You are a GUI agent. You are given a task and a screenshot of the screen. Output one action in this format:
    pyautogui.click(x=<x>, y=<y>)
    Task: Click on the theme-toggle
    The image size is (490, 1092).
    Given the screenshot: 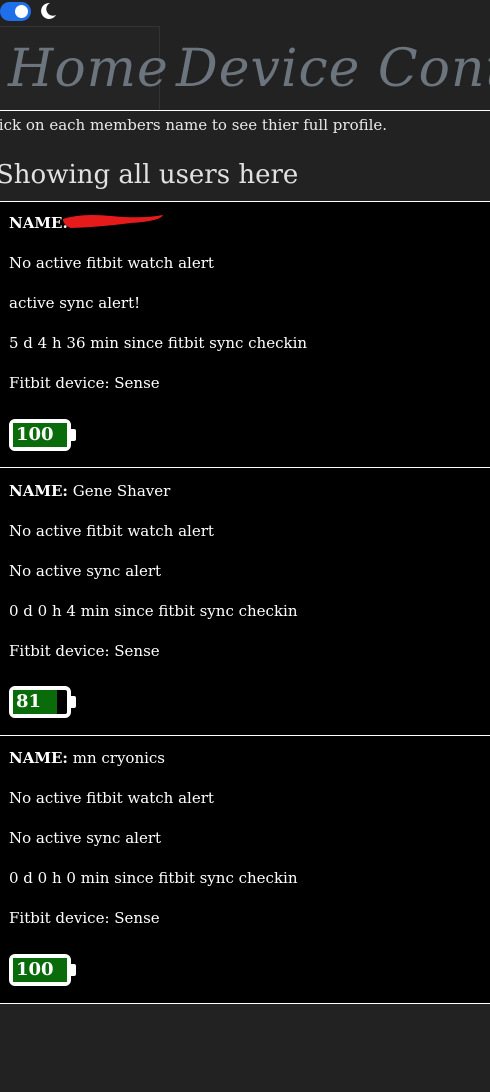 What is the action you would take?
    pyautogui.click(x=15, y=11)
    